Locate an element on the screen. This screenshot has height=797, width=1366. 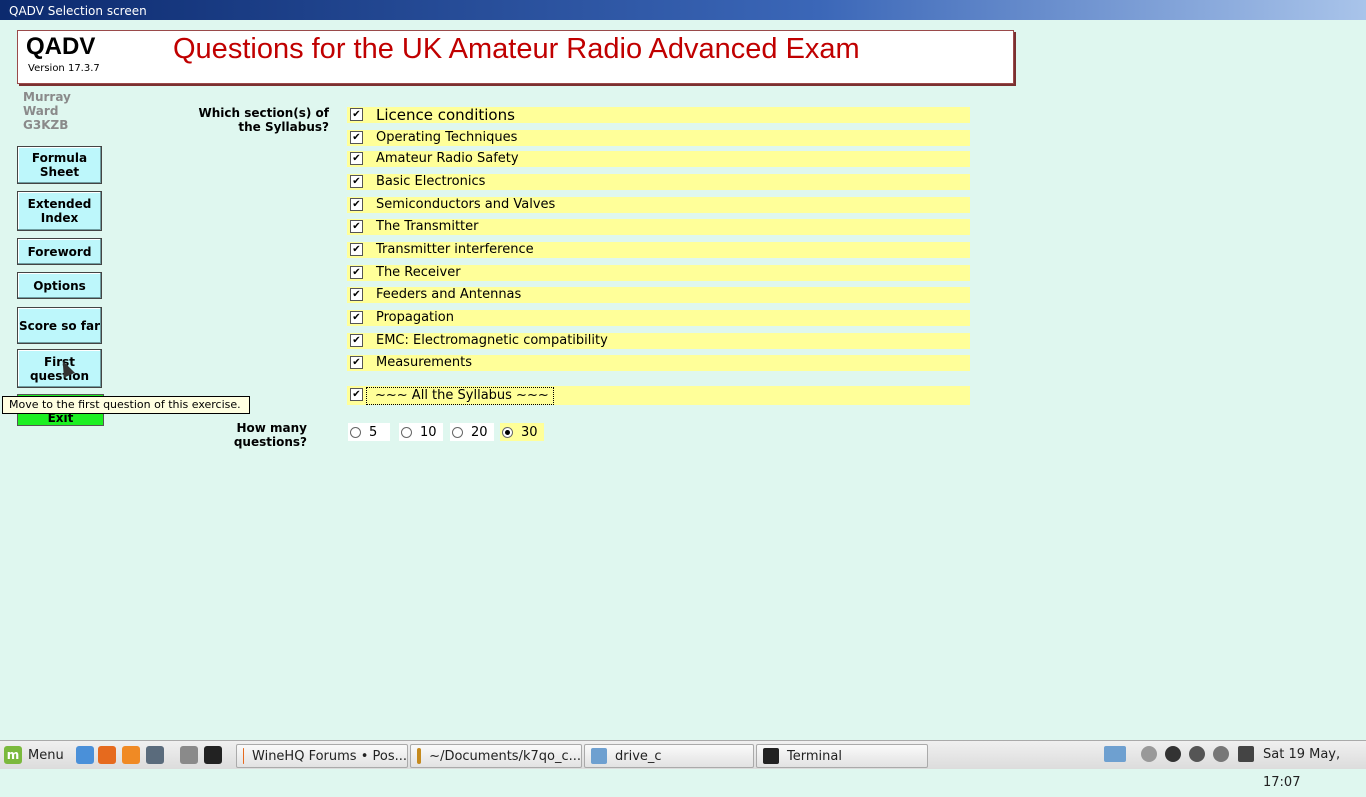
section-row-safety: ✔ Amateur Radio Safety is located at coordinates (658, 159).